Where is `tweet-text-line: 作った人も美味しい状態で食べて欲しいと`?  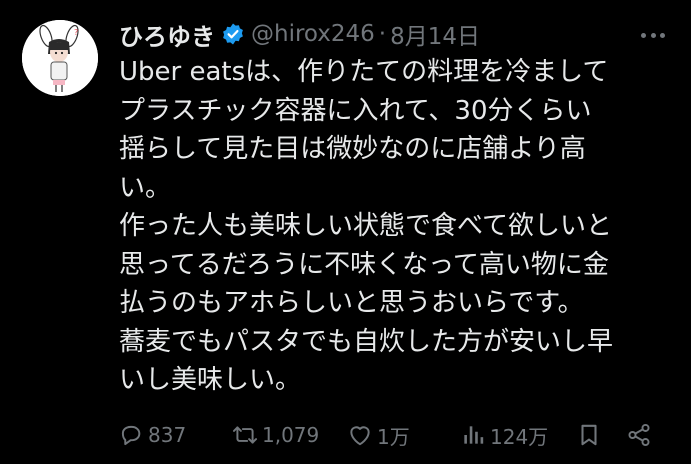
tweet-text-line: 作った人も美味しい状態で食べて欲しいと is located at coordinates (365, 226).